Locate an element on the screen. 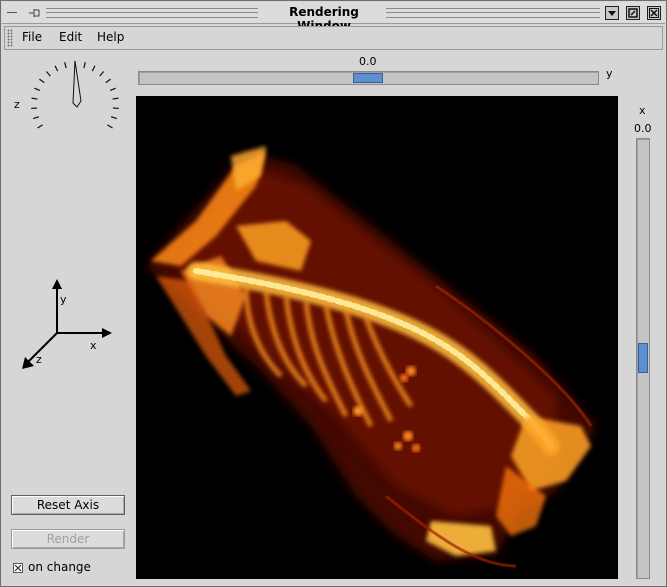  right-slider-thumb is located at coordinates (643, 358).